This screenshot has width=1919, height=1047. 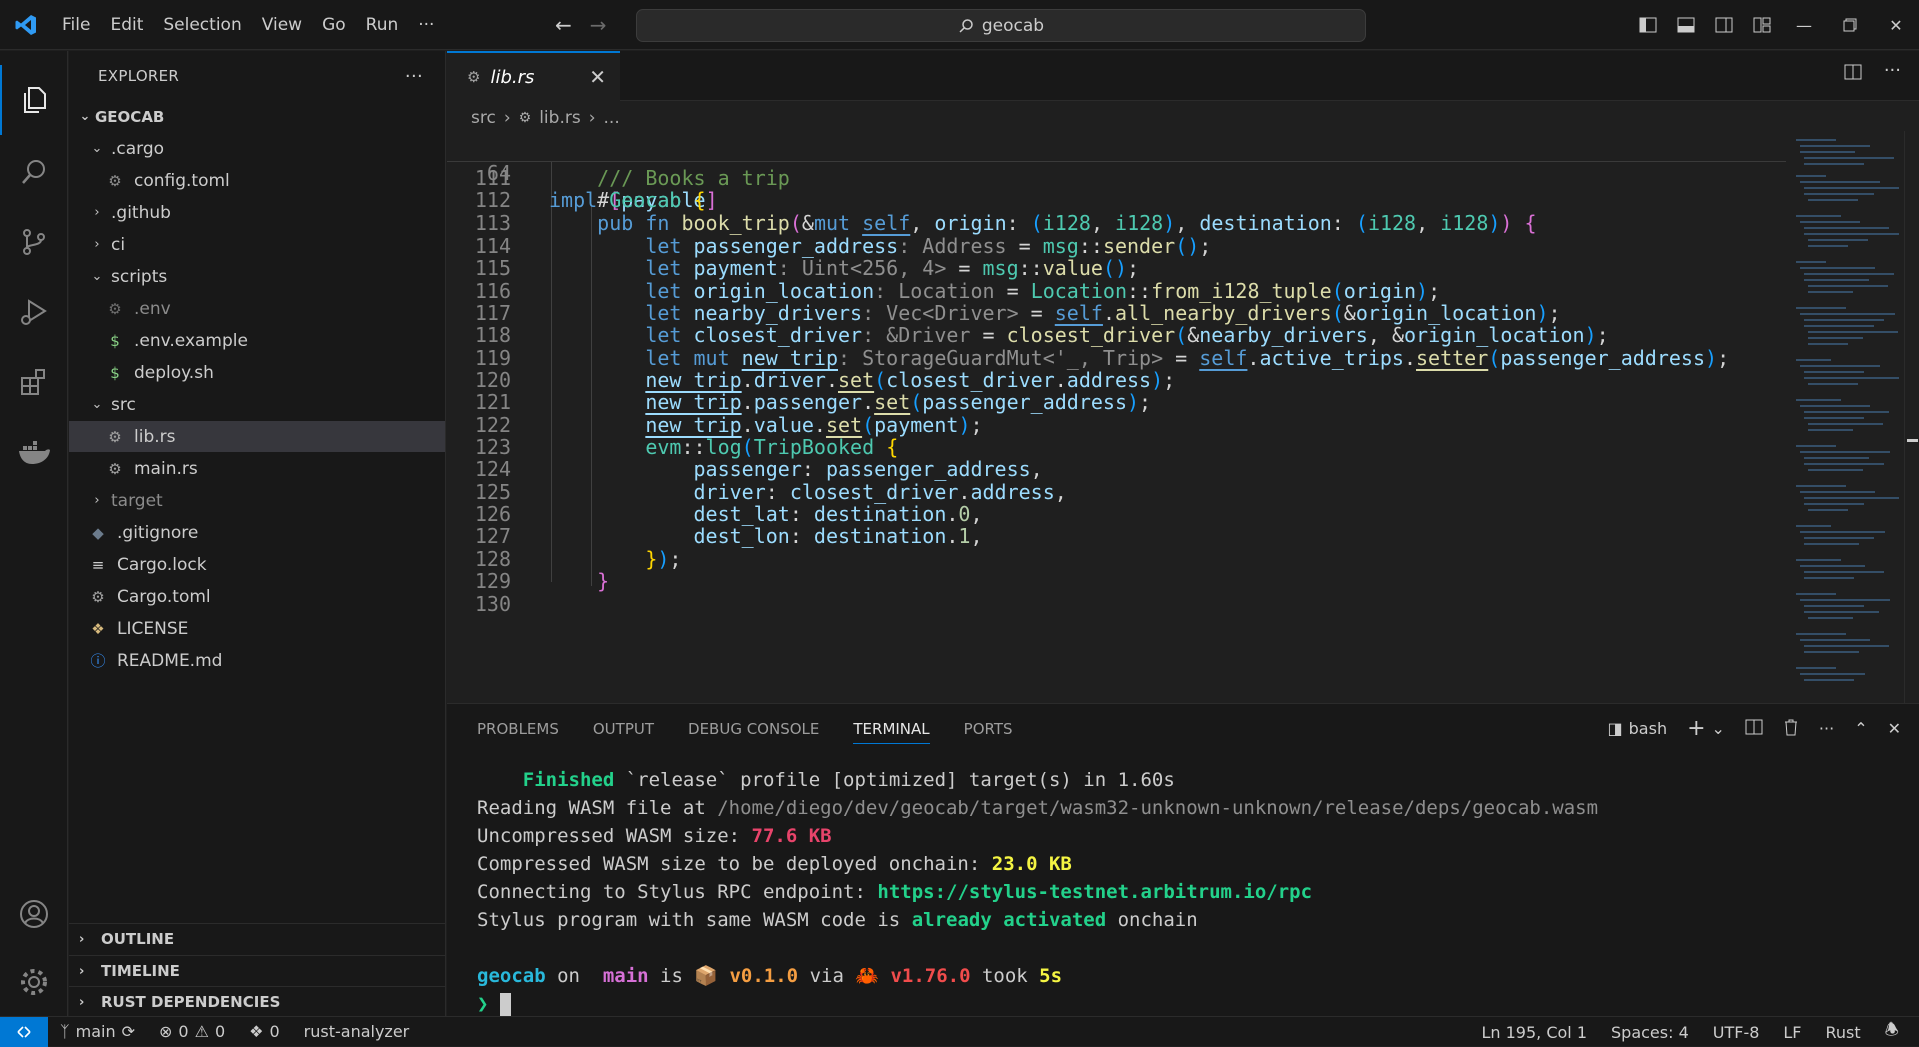 I want to click on forward-arrow-icon: →, so click(x=598, y=25).